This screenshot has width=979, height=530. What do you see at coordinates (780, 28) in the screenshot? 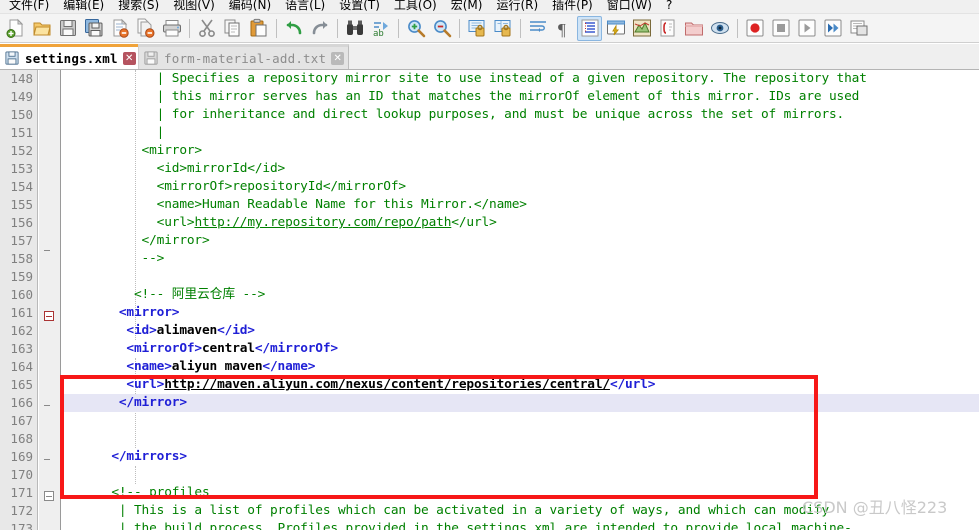
I see `toolbar-stop-macro` at bounding box center [780, 28].